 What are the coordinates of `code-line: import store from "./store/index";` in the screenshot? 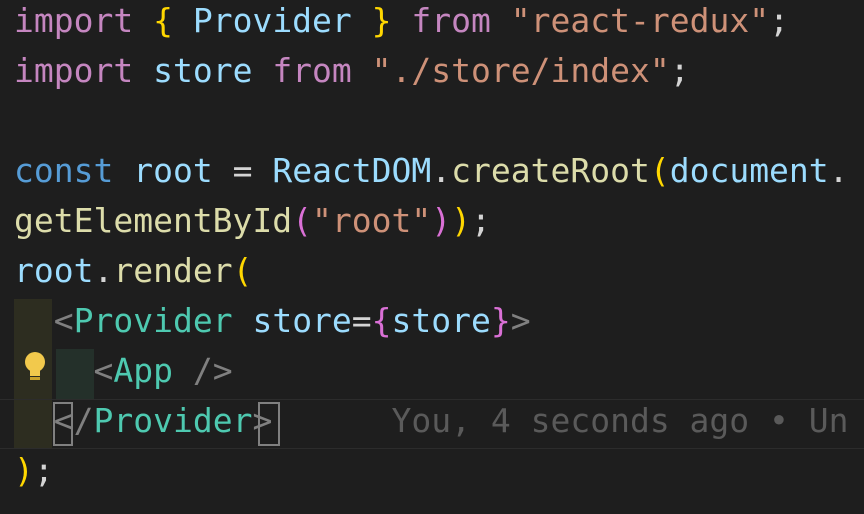 It's located at (352, 71).